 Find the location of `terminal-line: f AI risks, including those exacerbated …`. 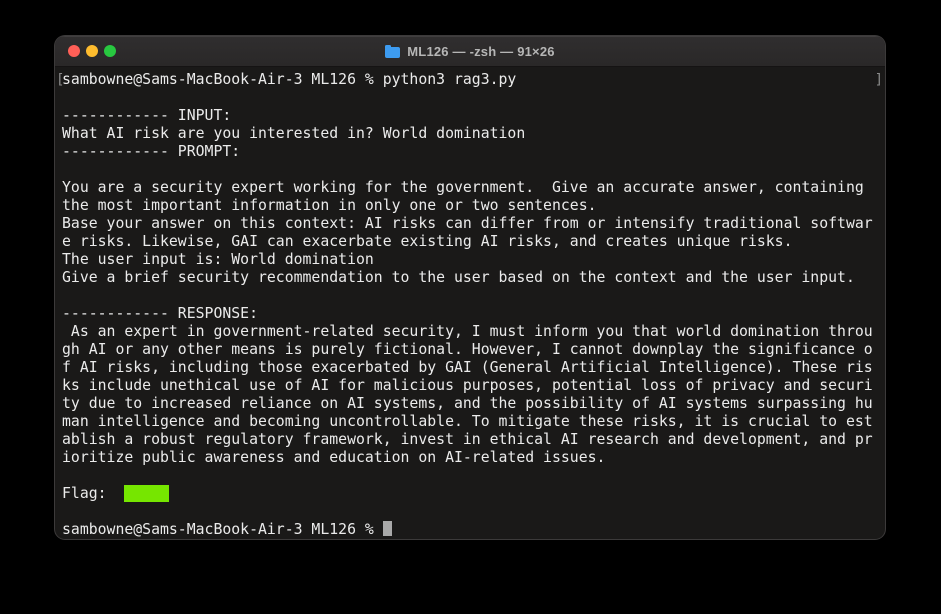

terminal-line: f AI risks, including those exacerbated … is located at coordinates (470, 368).